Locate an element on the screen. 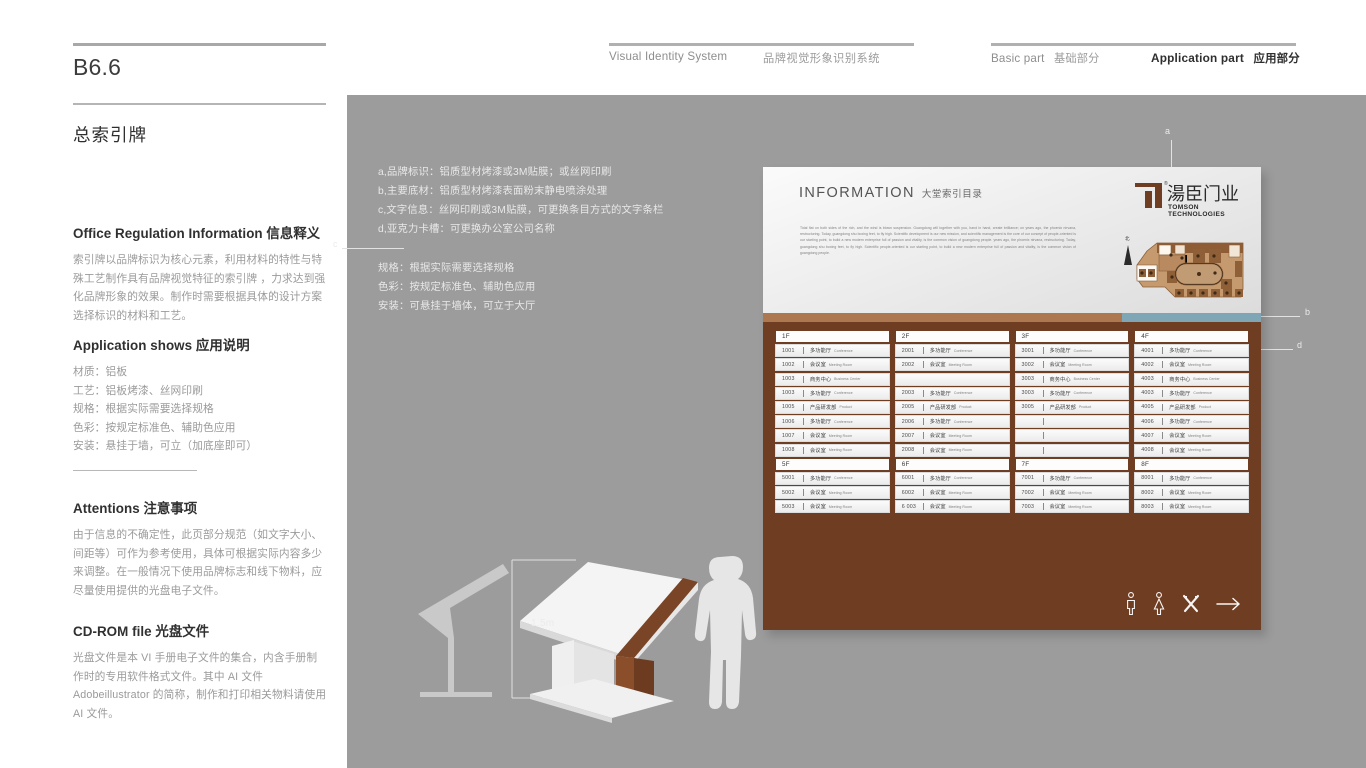  room-number: 2007 is located at coordinates (908, 435).